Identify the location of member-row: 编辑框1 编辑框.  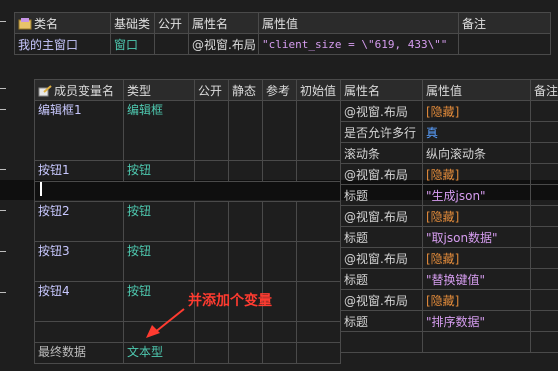
(187, 130).